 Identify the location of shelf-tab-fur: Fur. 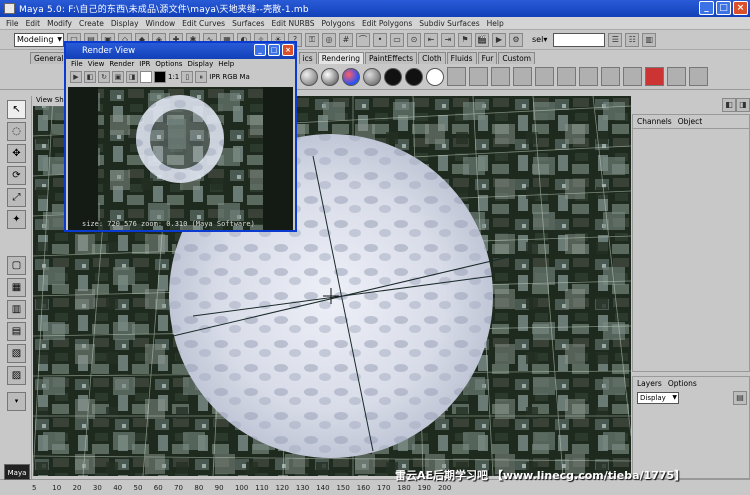
(487, 58).